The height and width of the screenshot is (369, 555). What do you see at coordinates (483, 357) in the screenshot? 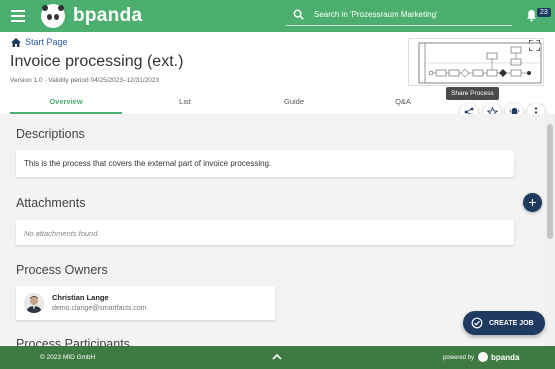
I see `bpanda-footer-logo-icon` at bounding box center [483, 357].